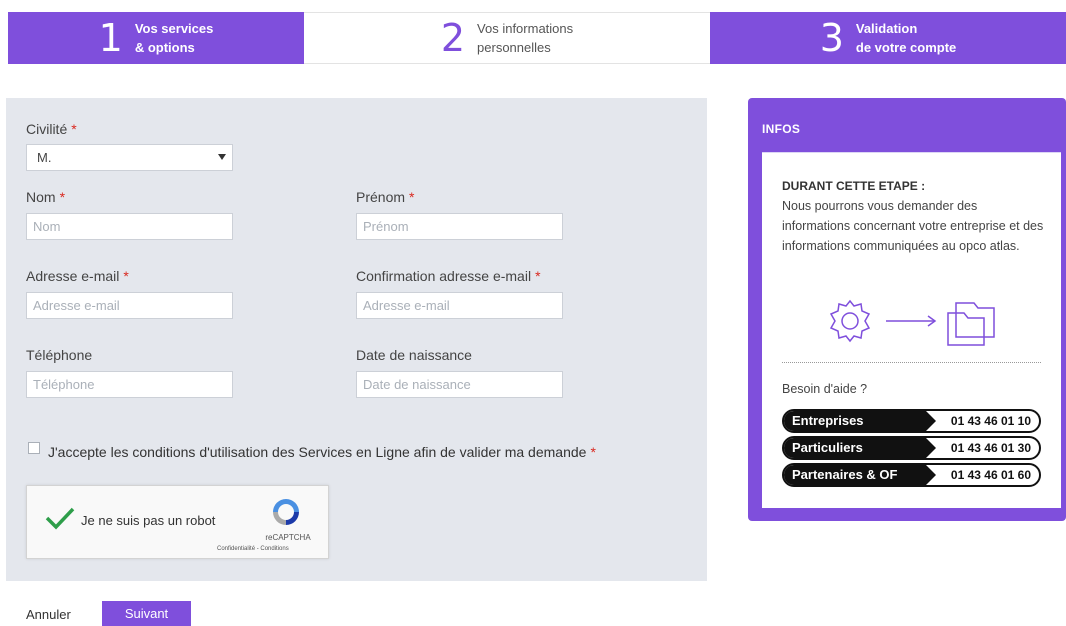 This screenshot has width=1066, height=626. I want to click on step-3: 3 Validation de votre compte, so click(888, 38).